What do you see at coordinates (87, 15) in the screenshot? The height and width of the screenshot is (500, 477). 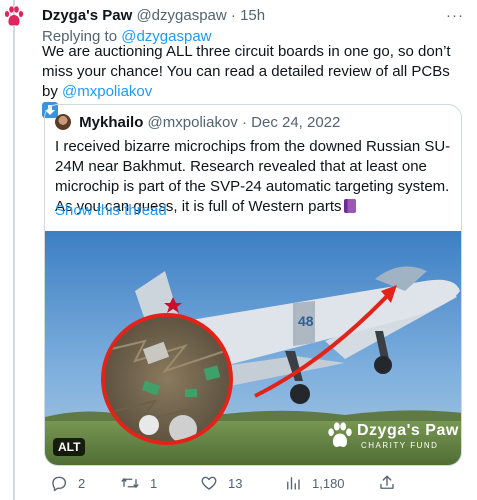 I see `author-name: Dzyga's Paw` at bounding box center [87, 15].